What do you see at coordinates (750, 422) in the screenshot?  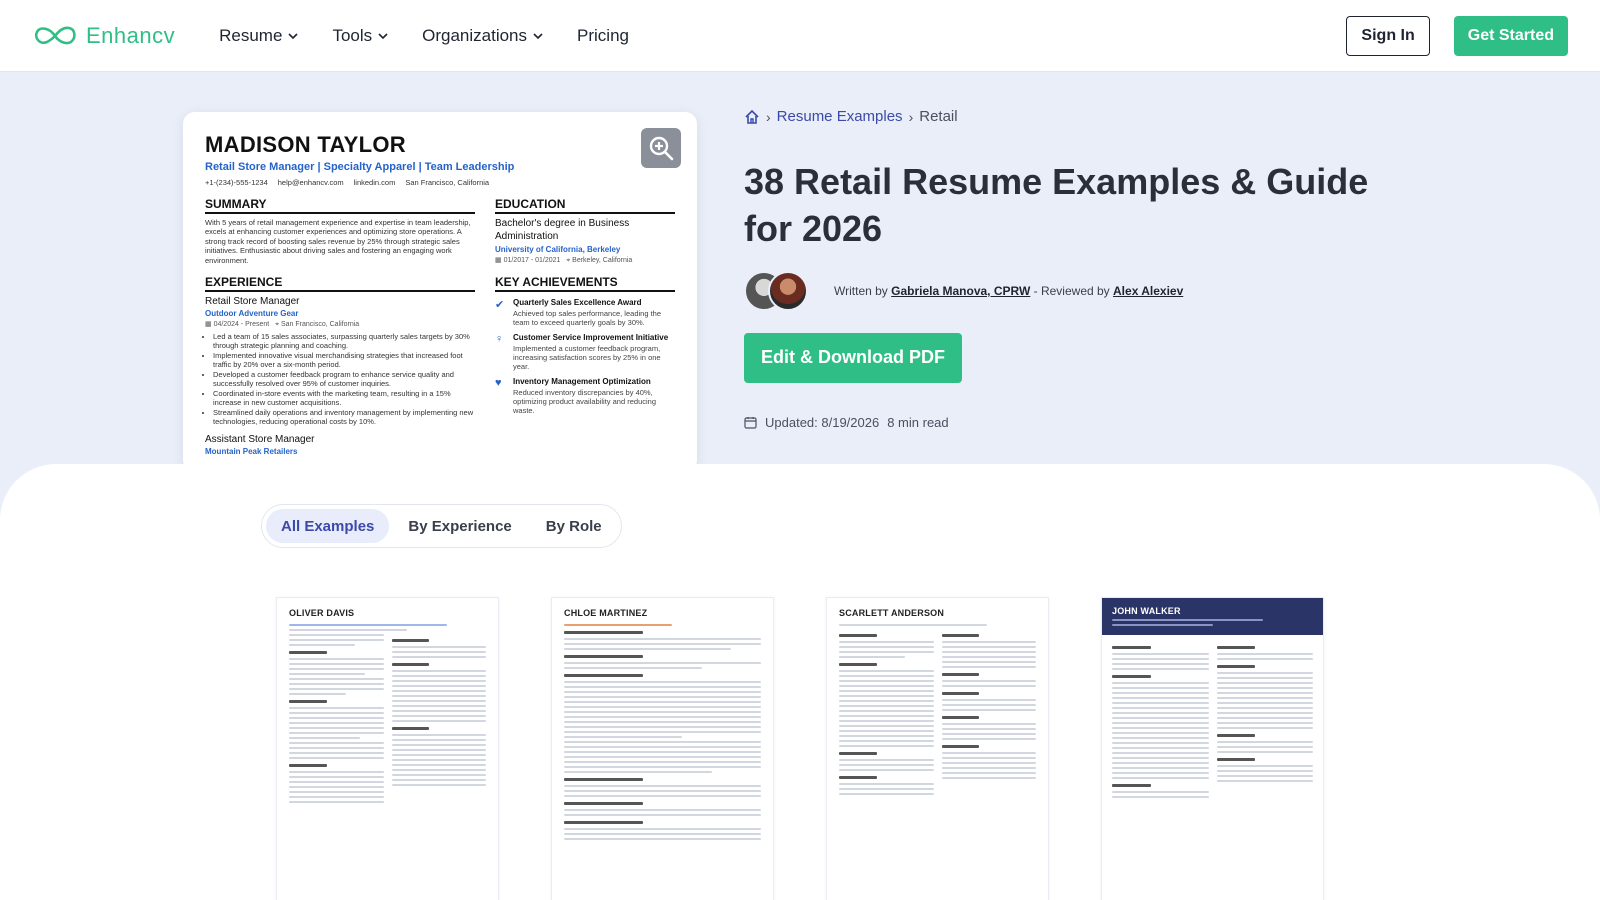 I see `calendar-icon` at bounding box center [750, 422].